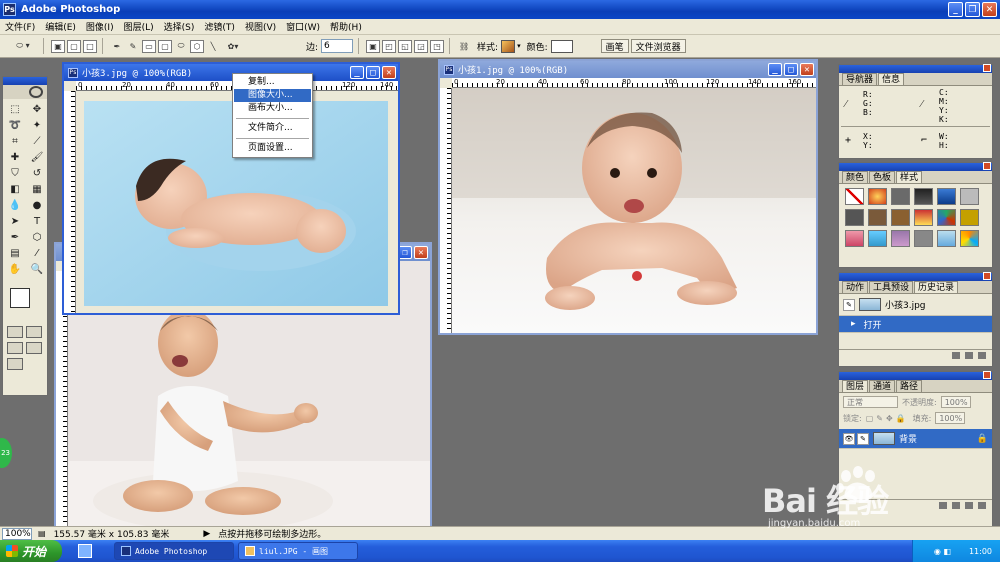 This screenshot has height=562, width=1000. What do you see at coordinates (882, 386) in the screenshot?
I see `tab-channels: 通道` at bounding box center [882, 386].